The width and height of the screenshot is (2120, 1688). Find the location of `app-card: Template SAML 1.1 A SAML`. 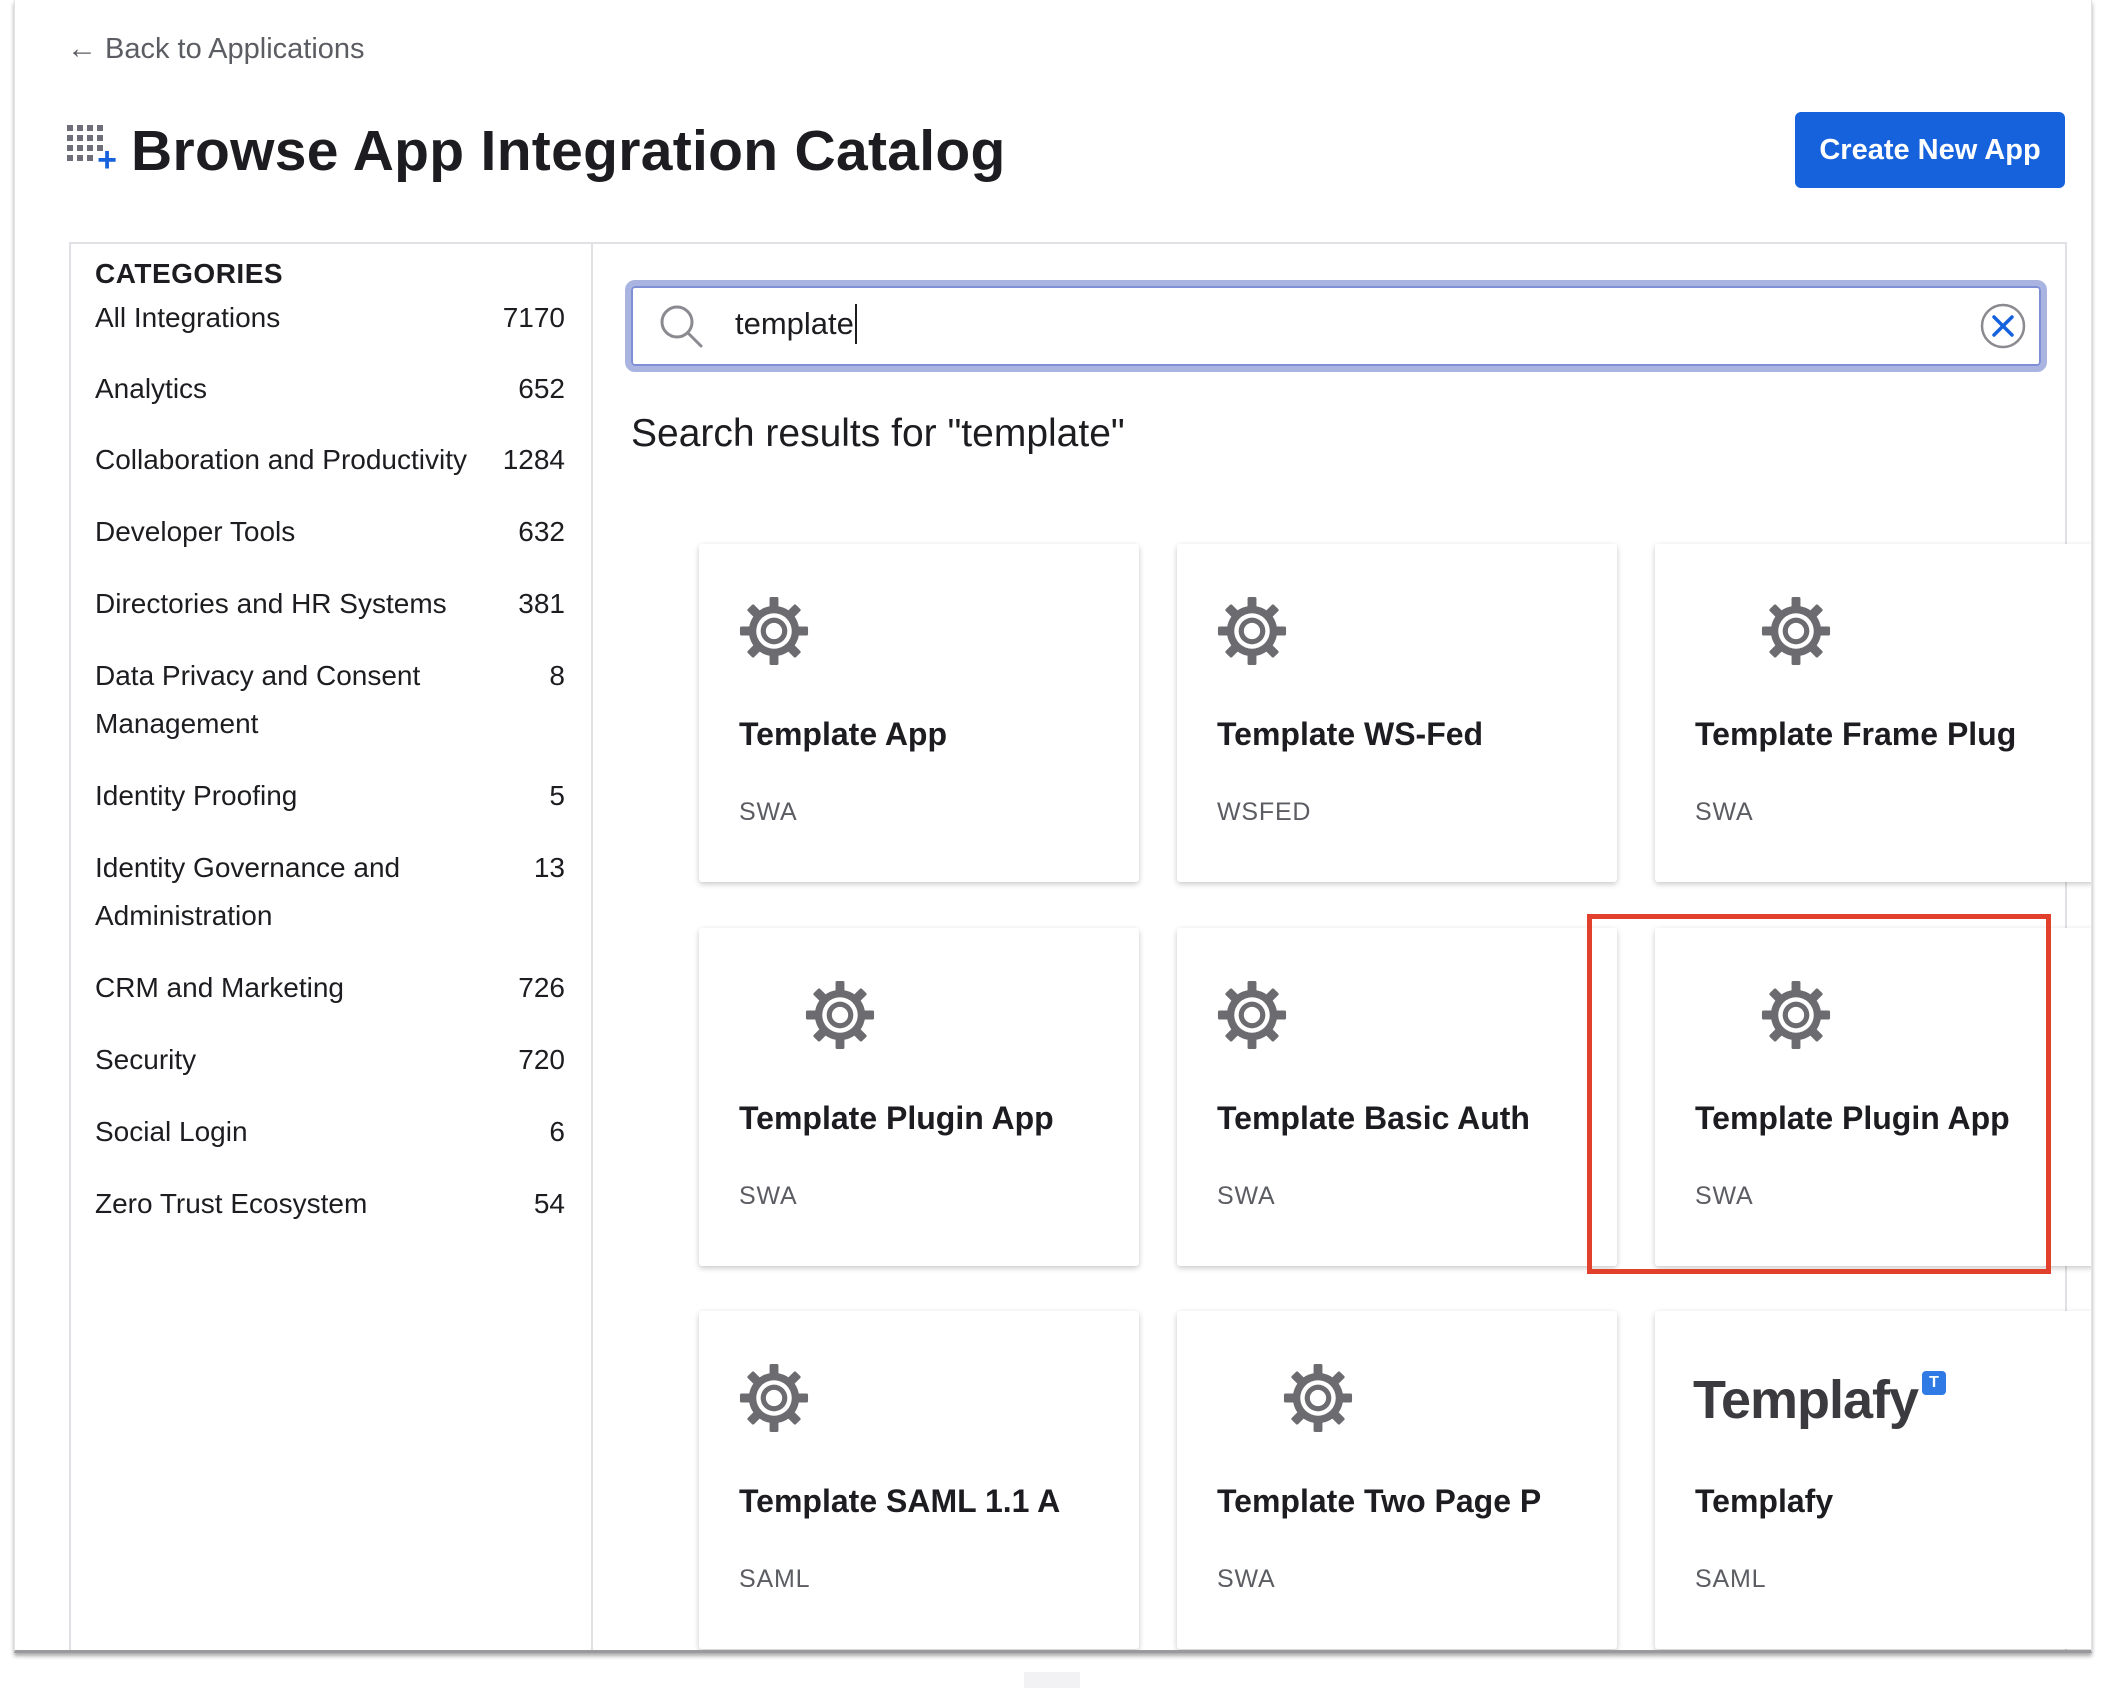

app-card: Template SAML 1.1 A SAML is located at coordinates (919, 1480).